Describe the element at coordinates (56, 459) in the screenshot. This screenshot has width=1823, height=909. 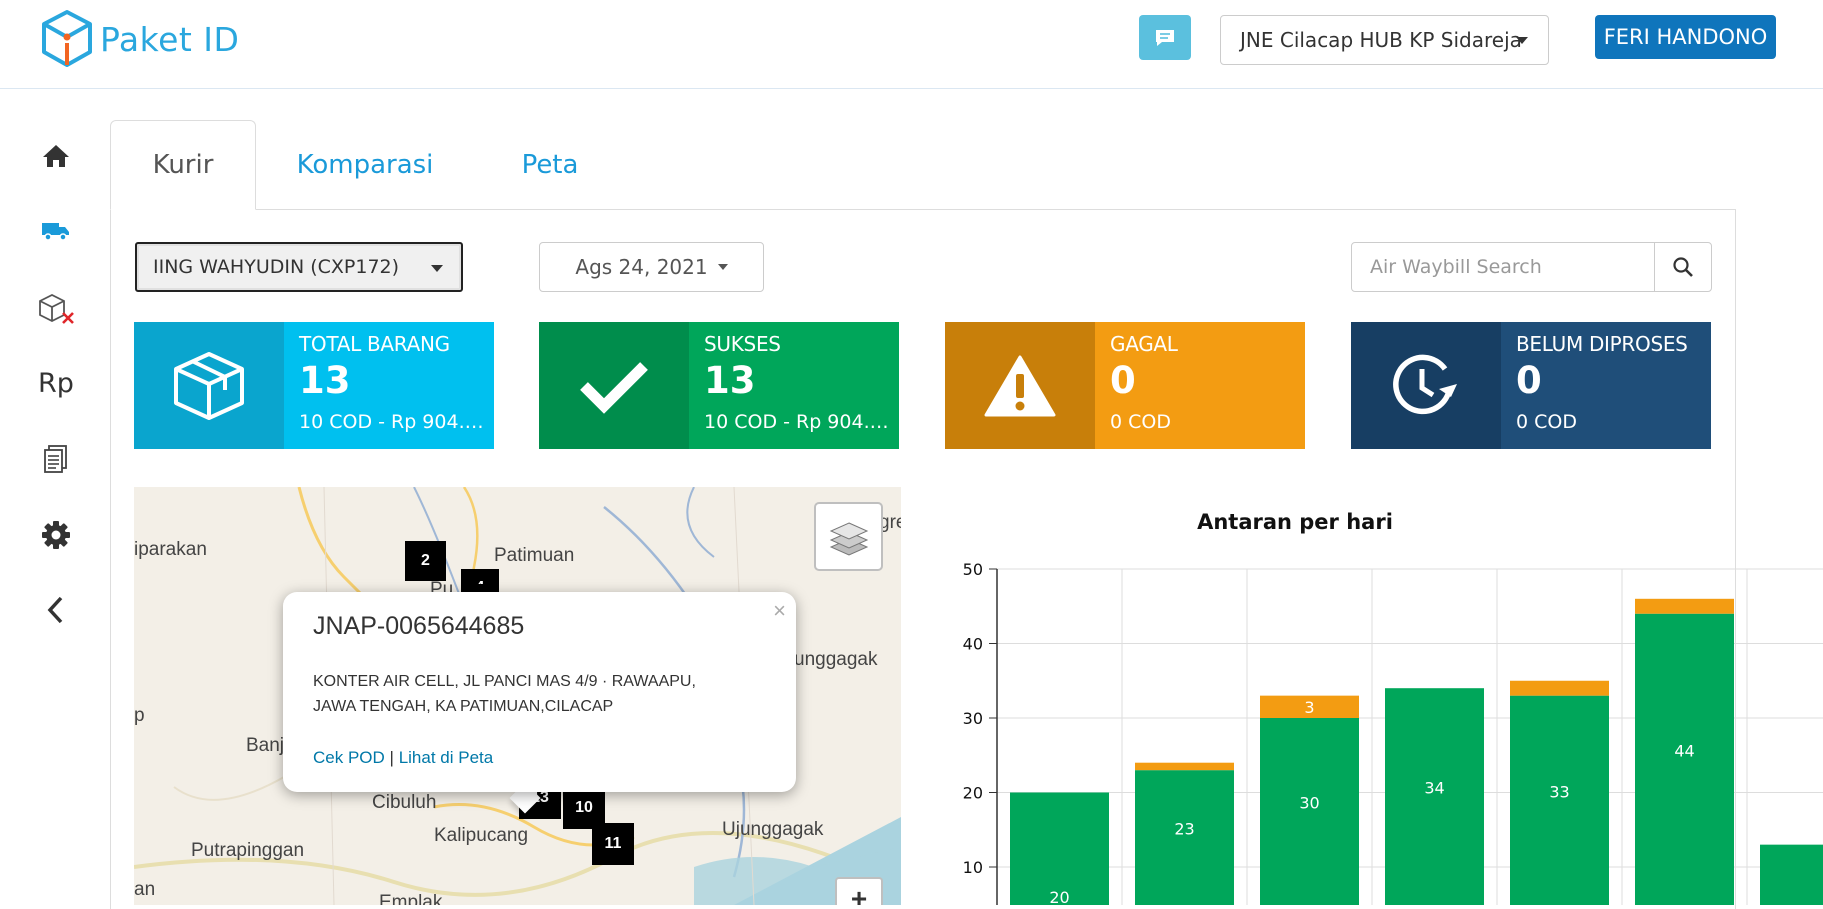
I see `sidebar-item-report` at that location.